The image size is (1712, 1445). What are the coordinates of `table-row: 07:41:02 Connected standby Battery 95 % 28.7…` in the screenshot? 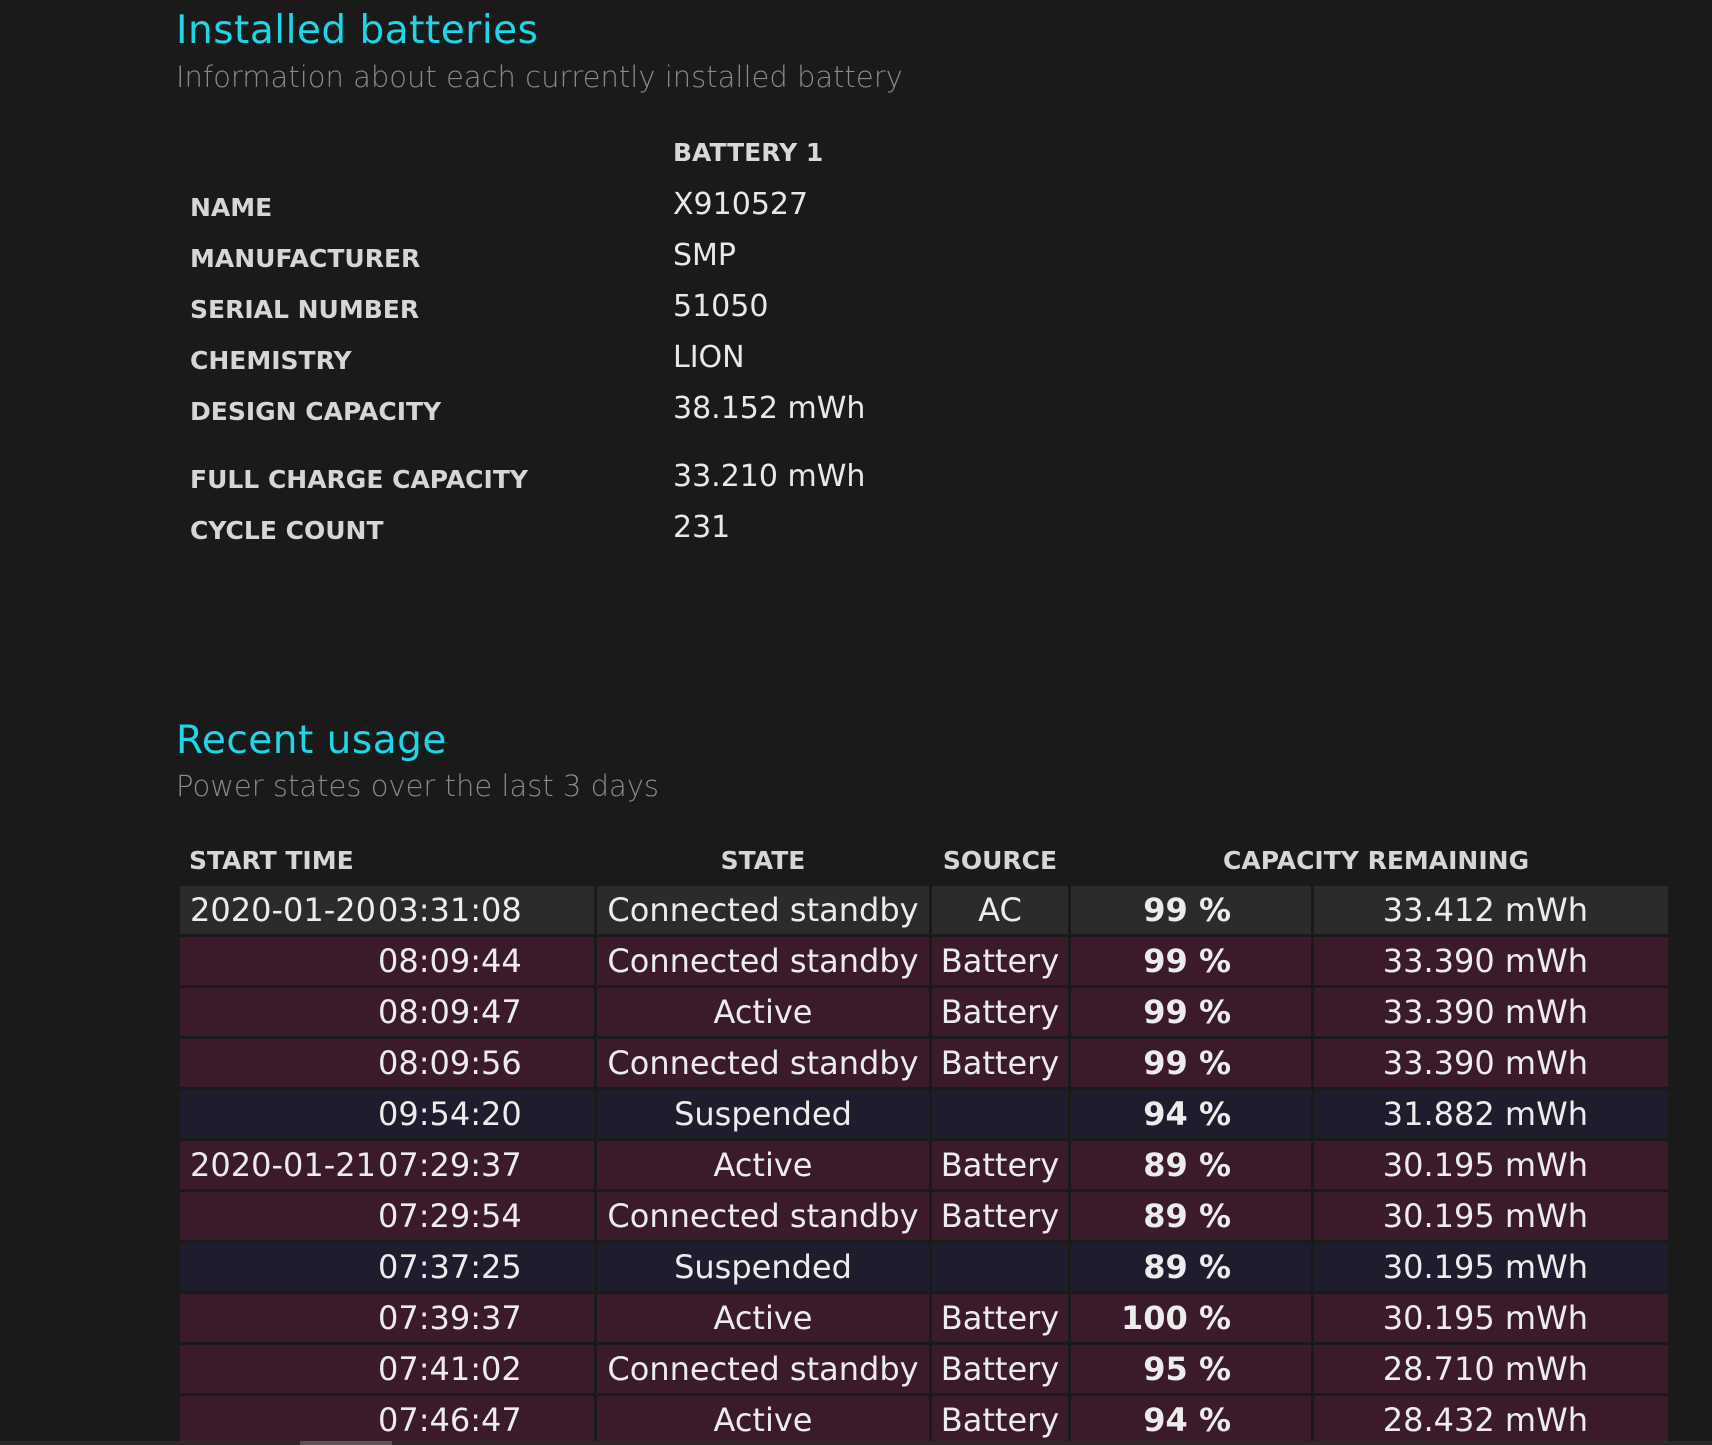 It's located at (924, 1369).